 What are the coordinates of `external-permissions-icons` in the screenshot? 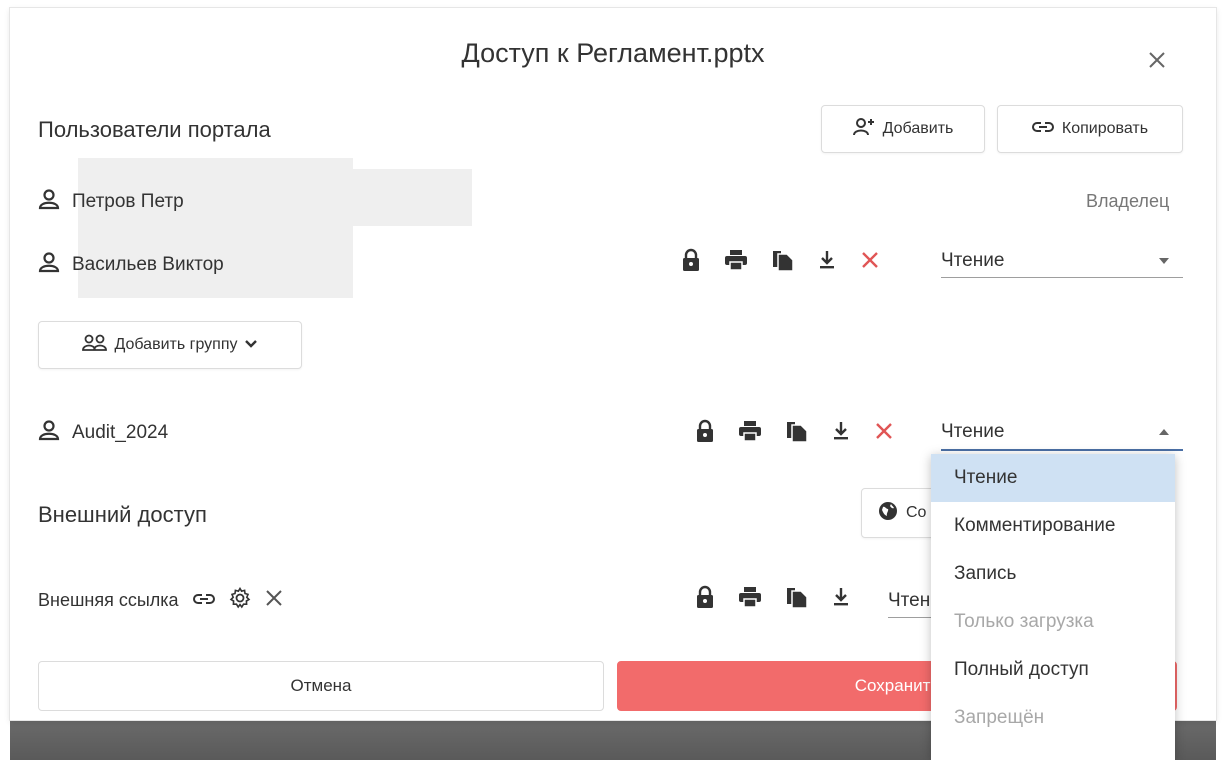 It's located at (773, 597).